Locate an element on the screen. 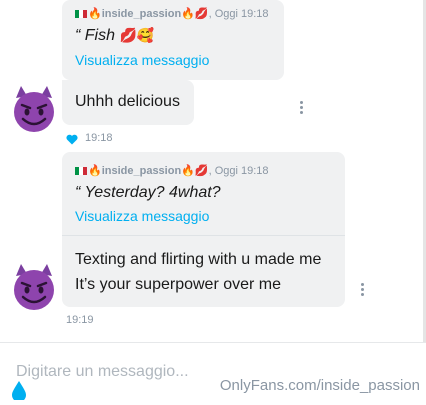 The height and width of the screenshot is (405, 426). drop-icon is located at coordinates (19, 391).